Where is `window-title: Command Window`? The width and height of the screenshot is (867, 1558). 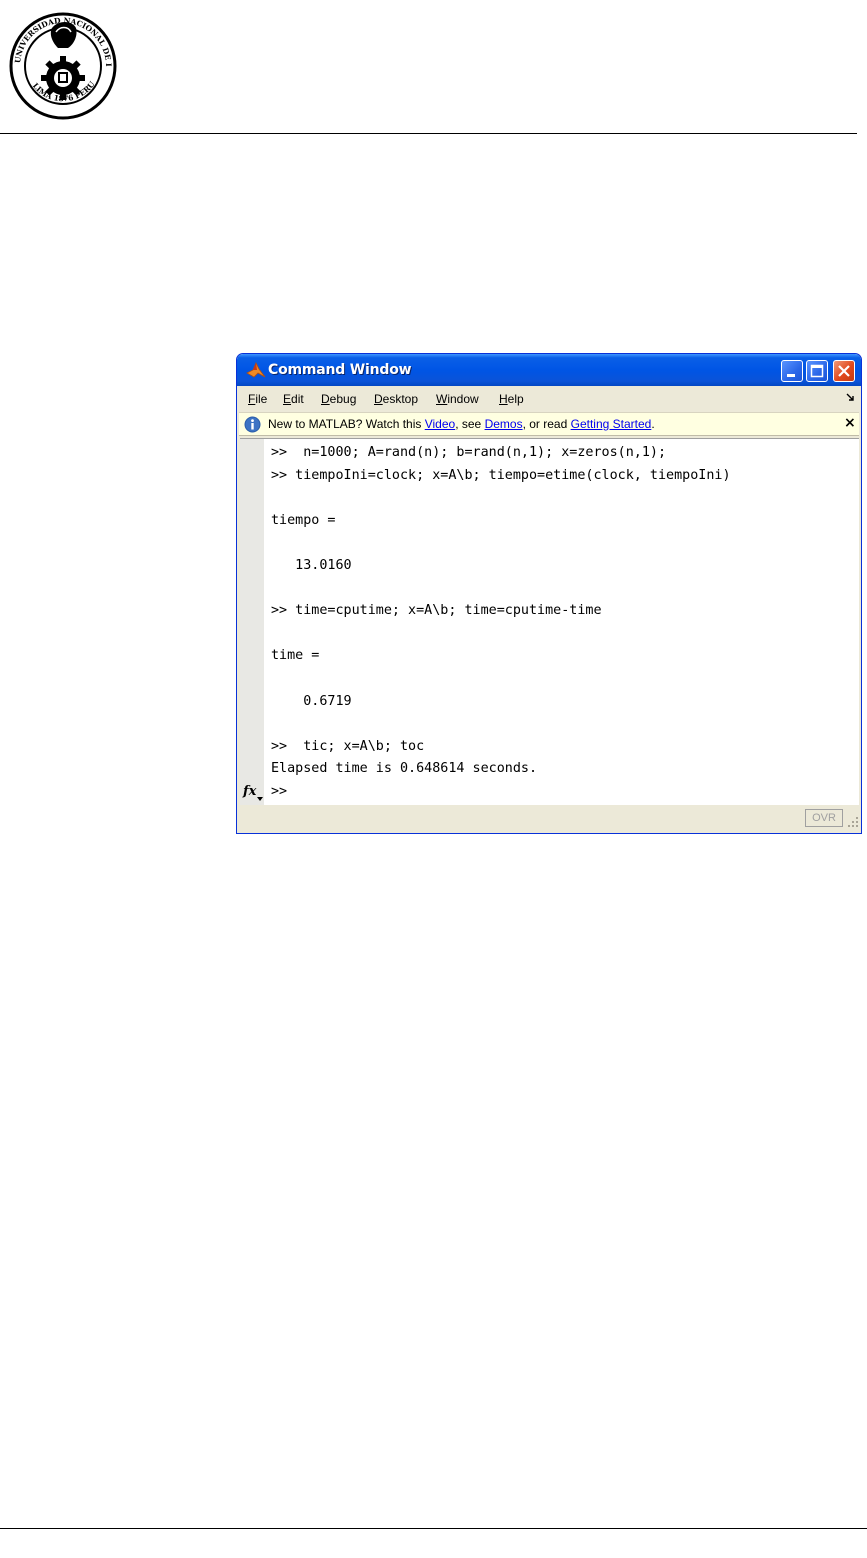
window-title: Command Window is located at coordinates (340, 370).